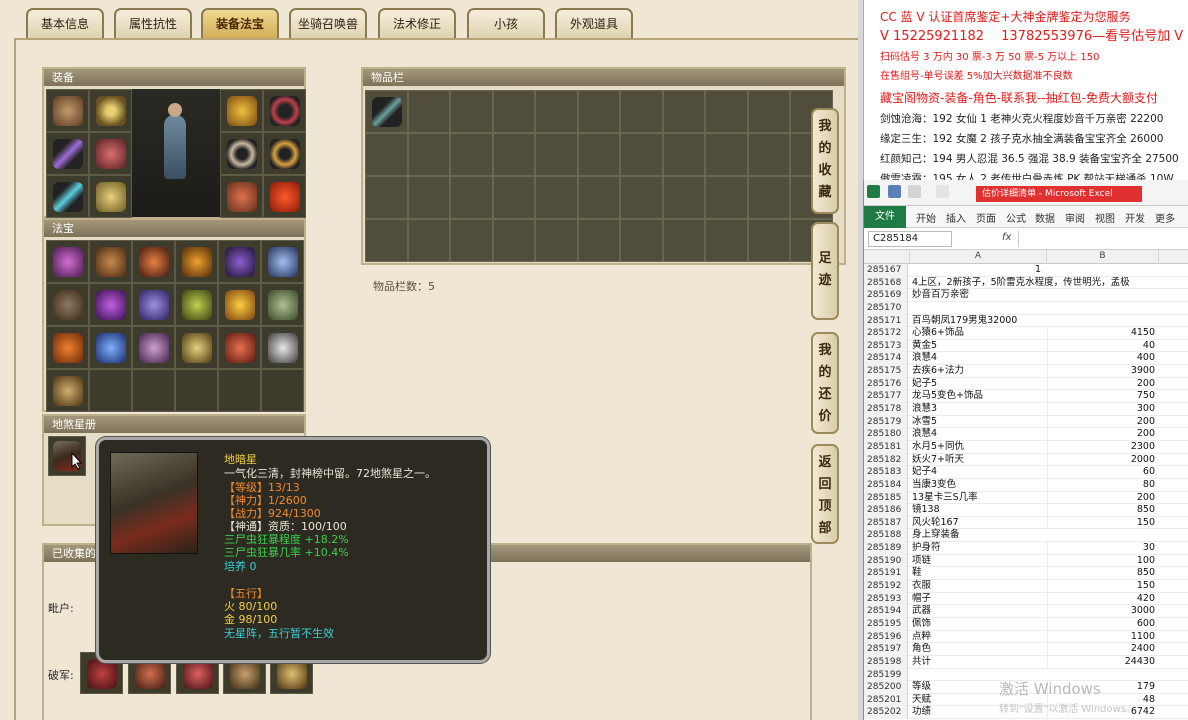 The image size is (1188, 720). Describe the element at coordinates (886, 321) in the screenshot. I see `row-number: 285171` at that location.